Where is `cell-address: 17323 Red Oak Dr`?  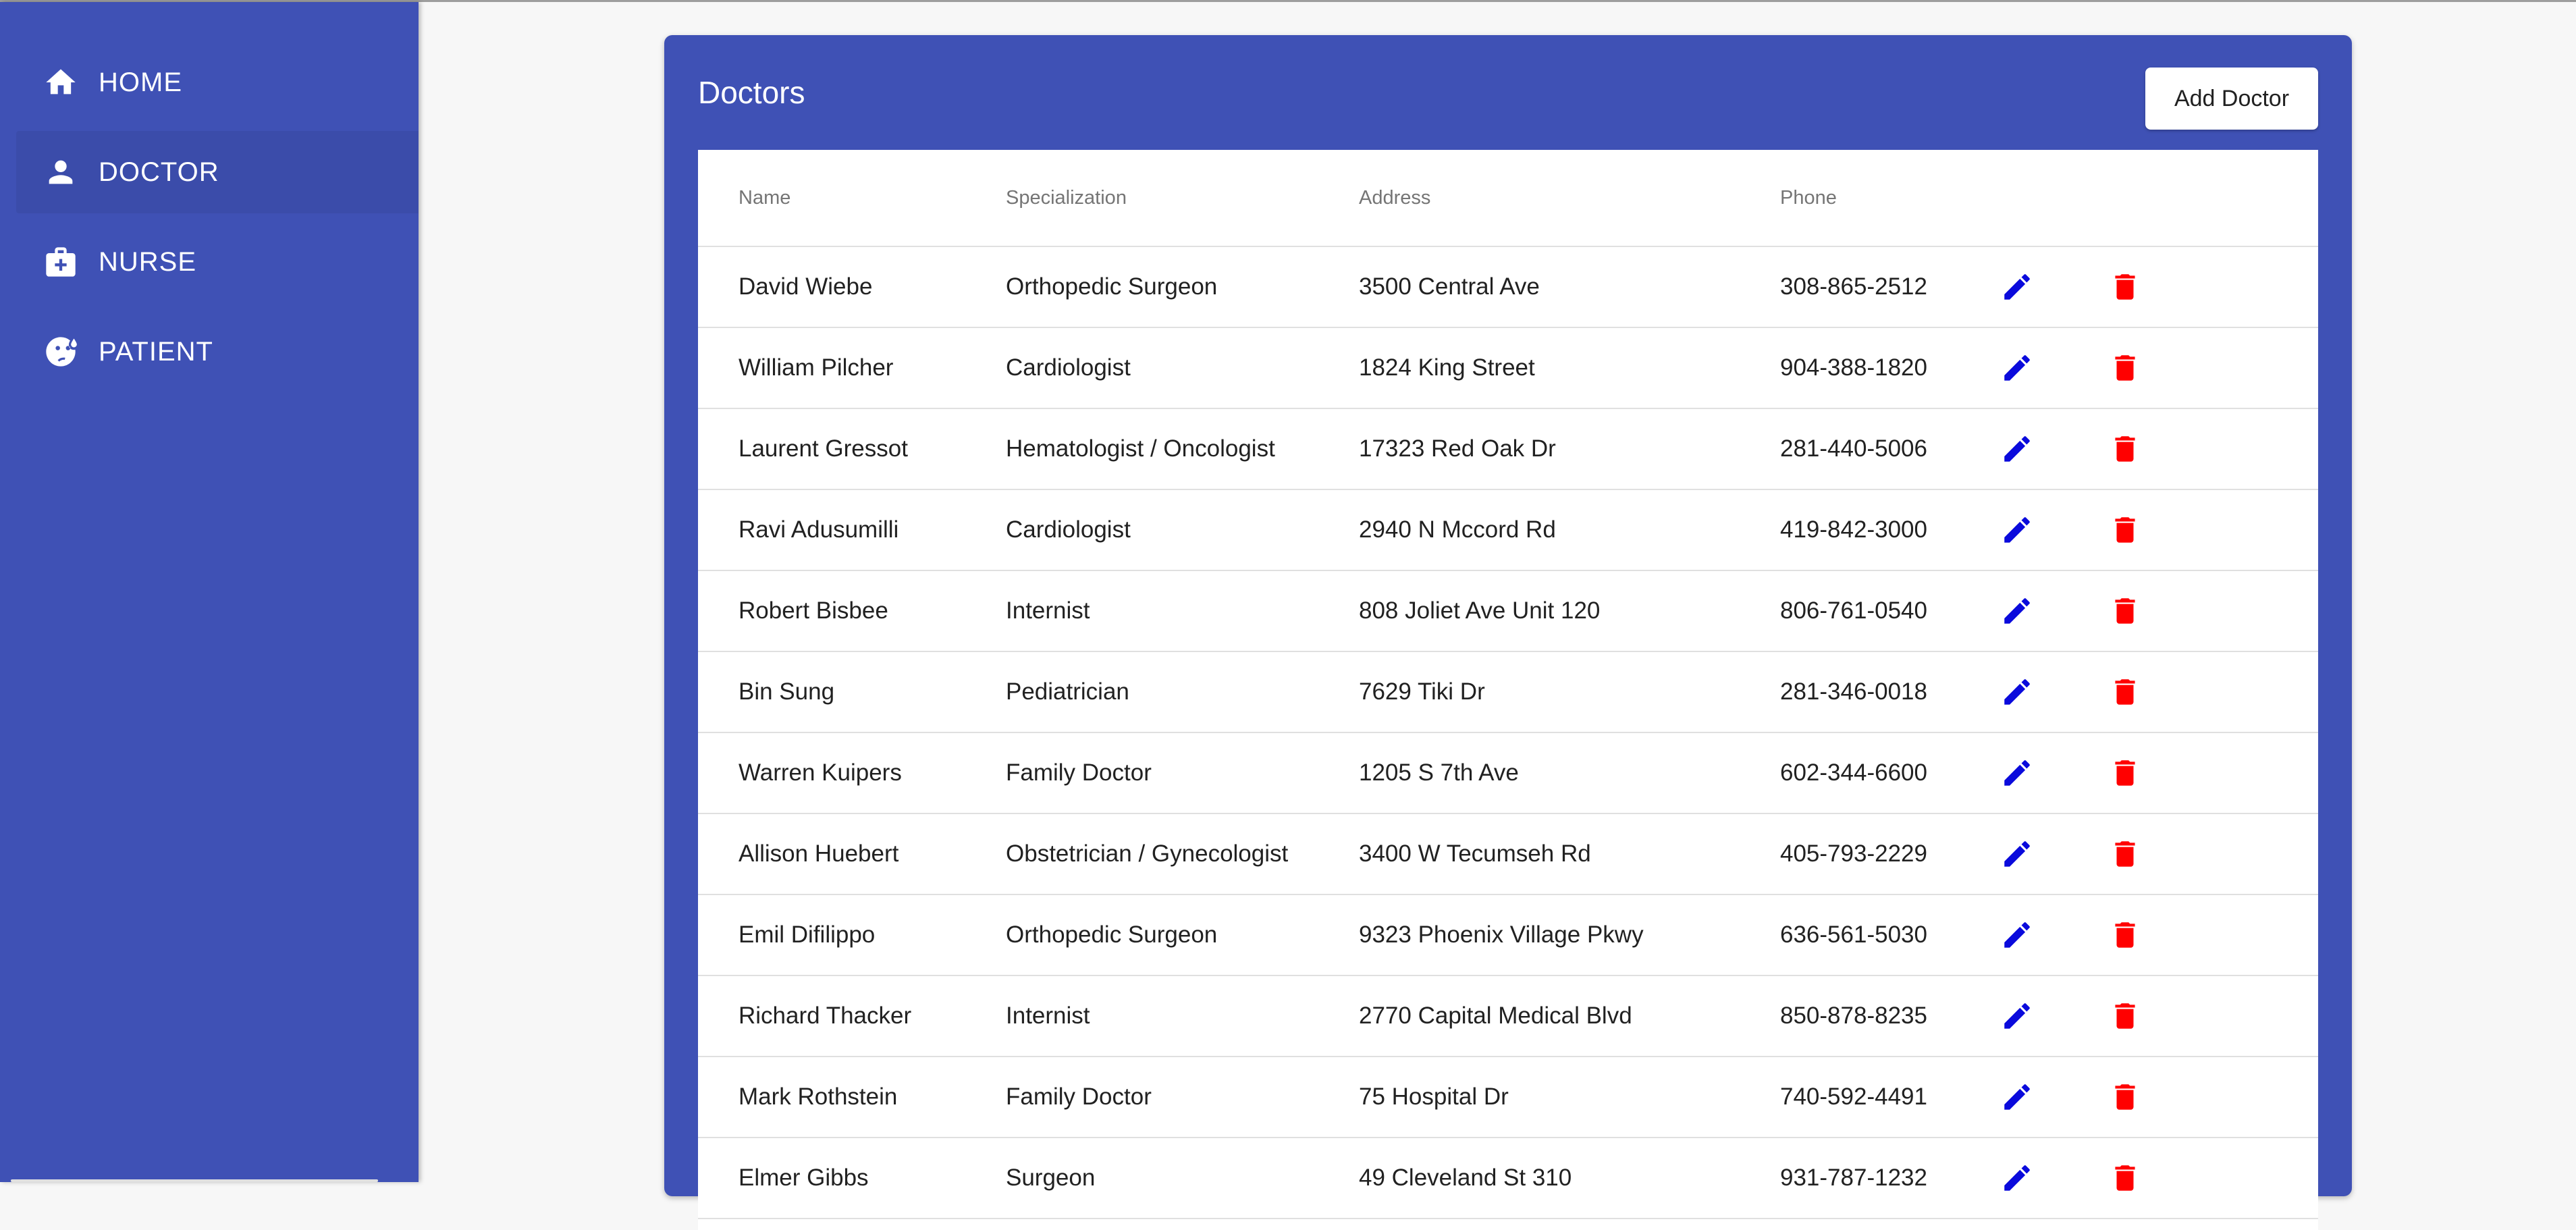
cell-address: 17323 Red Oak Dr is located at coordinates (1569, 449).